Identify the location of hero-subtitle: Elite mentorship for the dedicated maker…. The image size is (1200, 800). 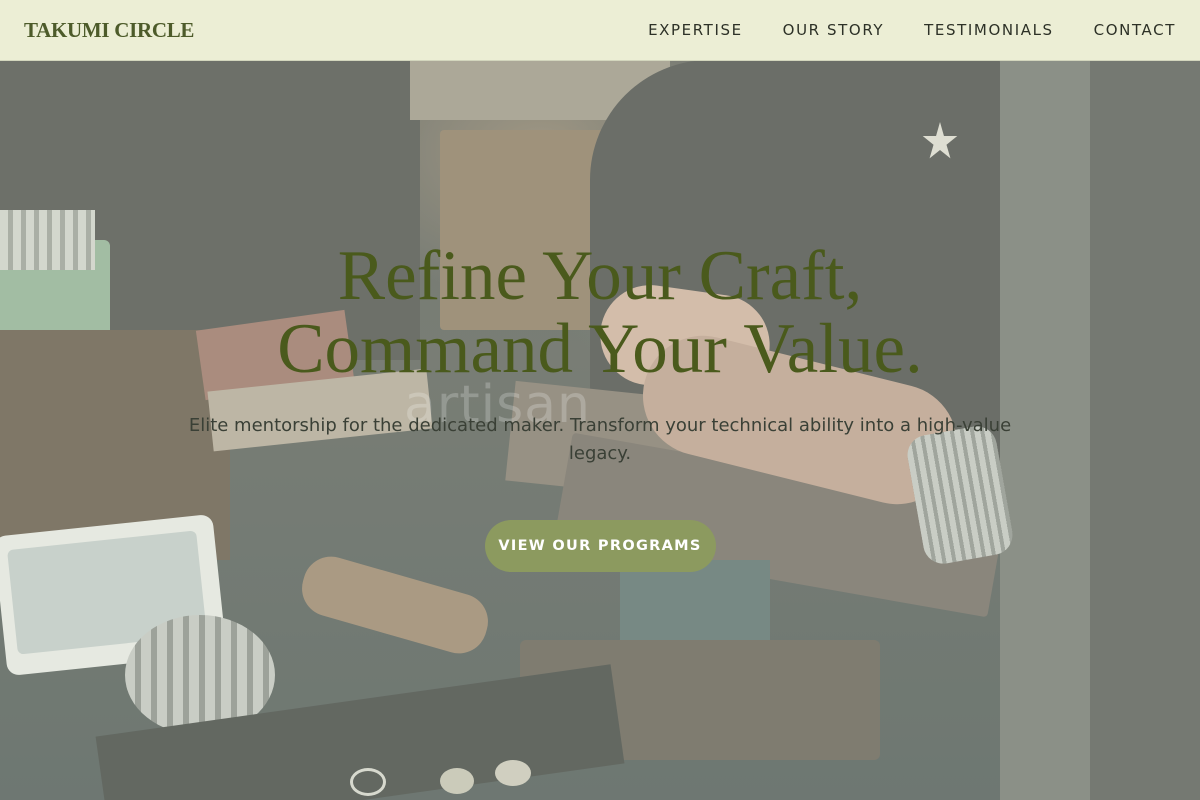
(600, 439).